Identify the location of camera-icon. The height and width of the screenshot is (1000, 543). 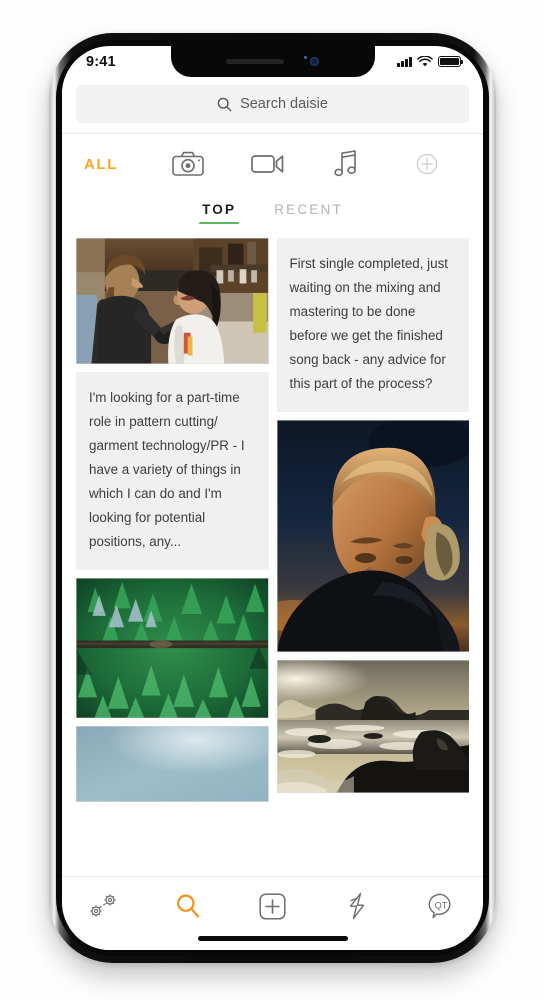
(188, 163).